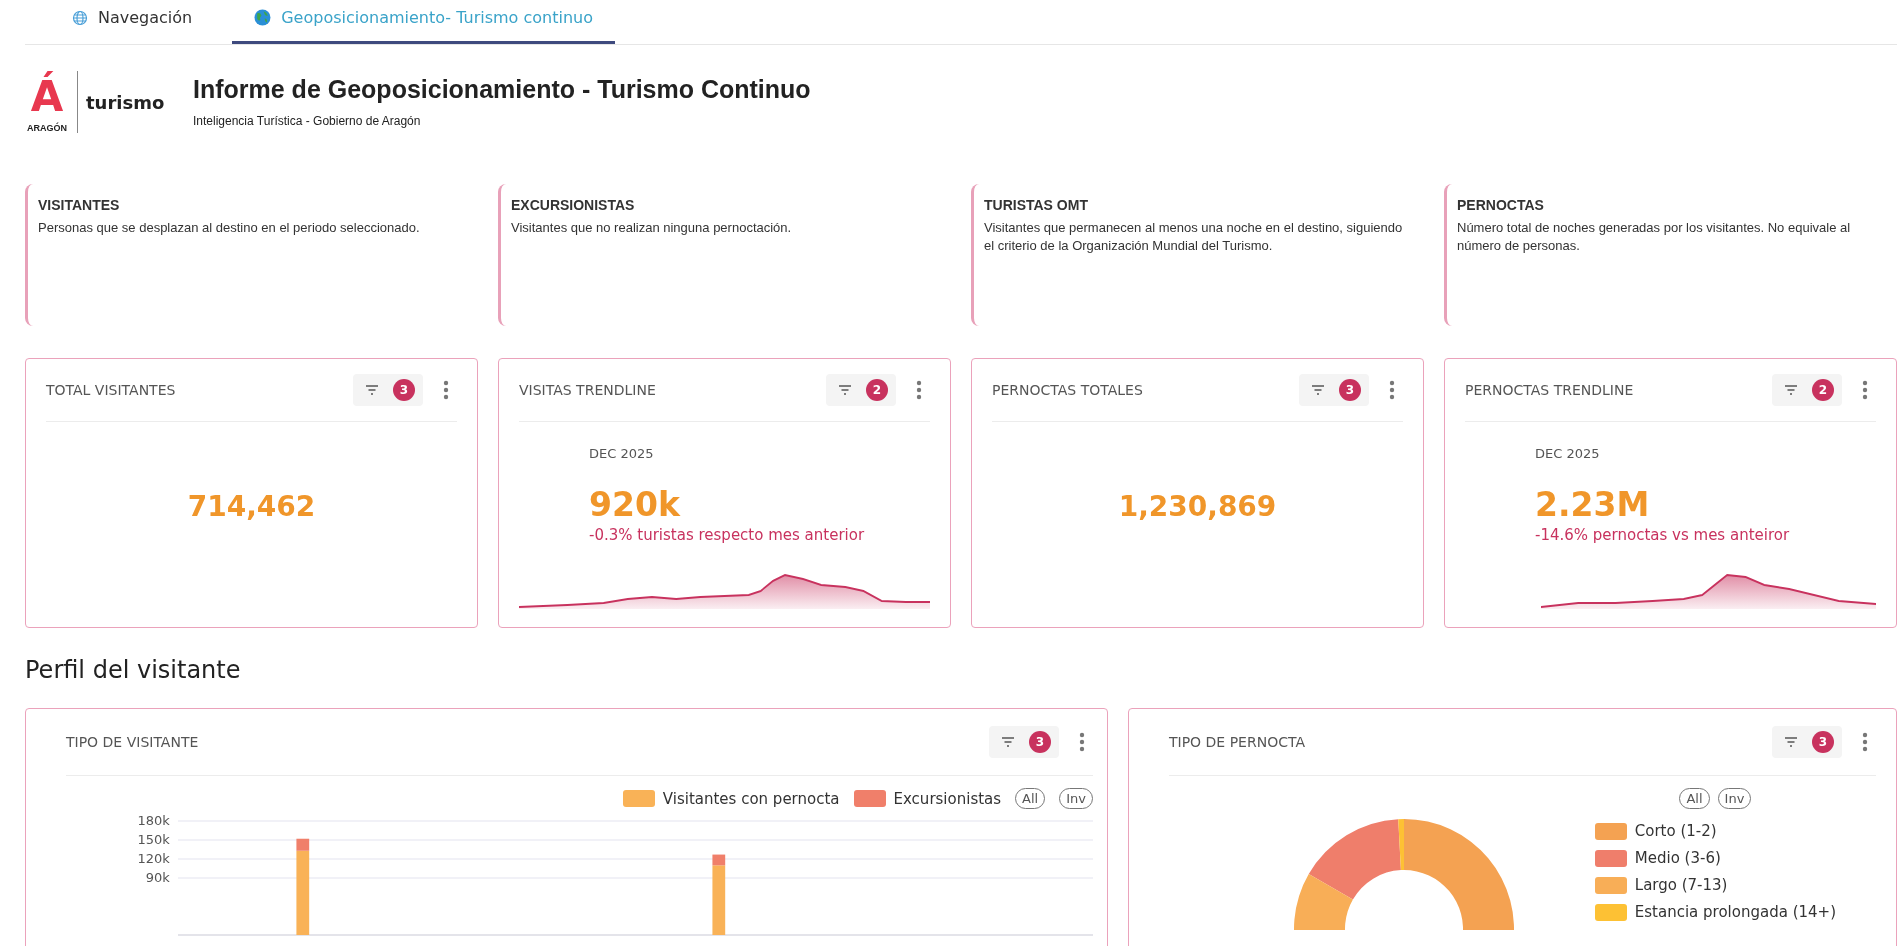 Image resolution: width=1901 pixels, height=946 pixels. Describe the element at coordinates (79, 205) in the screenshot. I see `definition-title: VISITANTES` at that location.